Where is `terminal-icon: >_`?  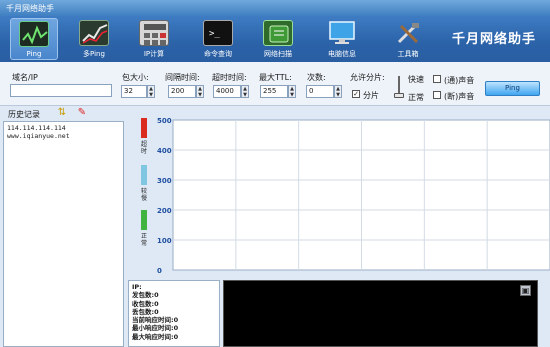
terminal-icon: >_ is located at coordinates (218, 33).